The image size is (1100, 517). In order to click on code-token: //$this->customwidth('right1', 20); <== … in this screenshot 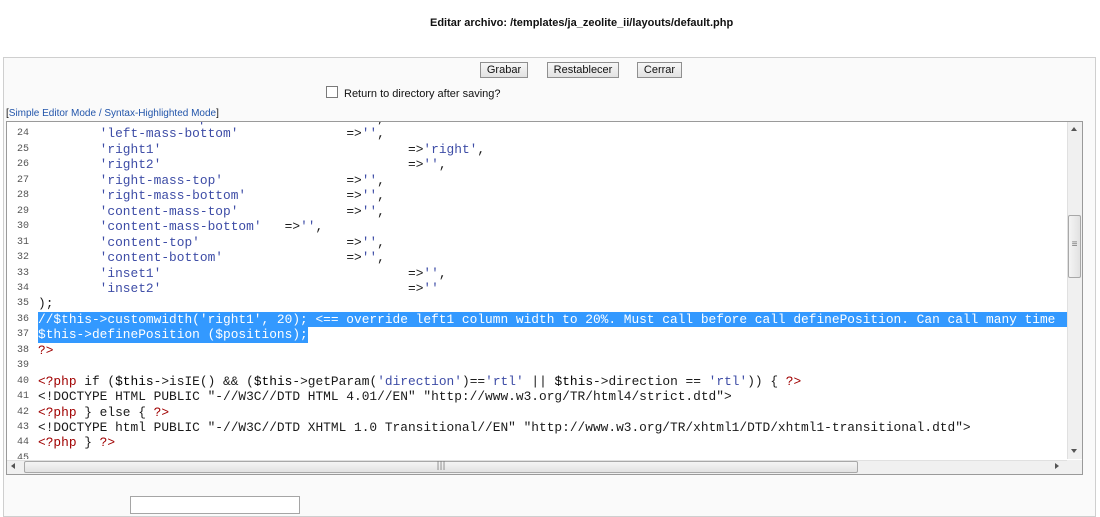, I will do `click(547, 319)`.